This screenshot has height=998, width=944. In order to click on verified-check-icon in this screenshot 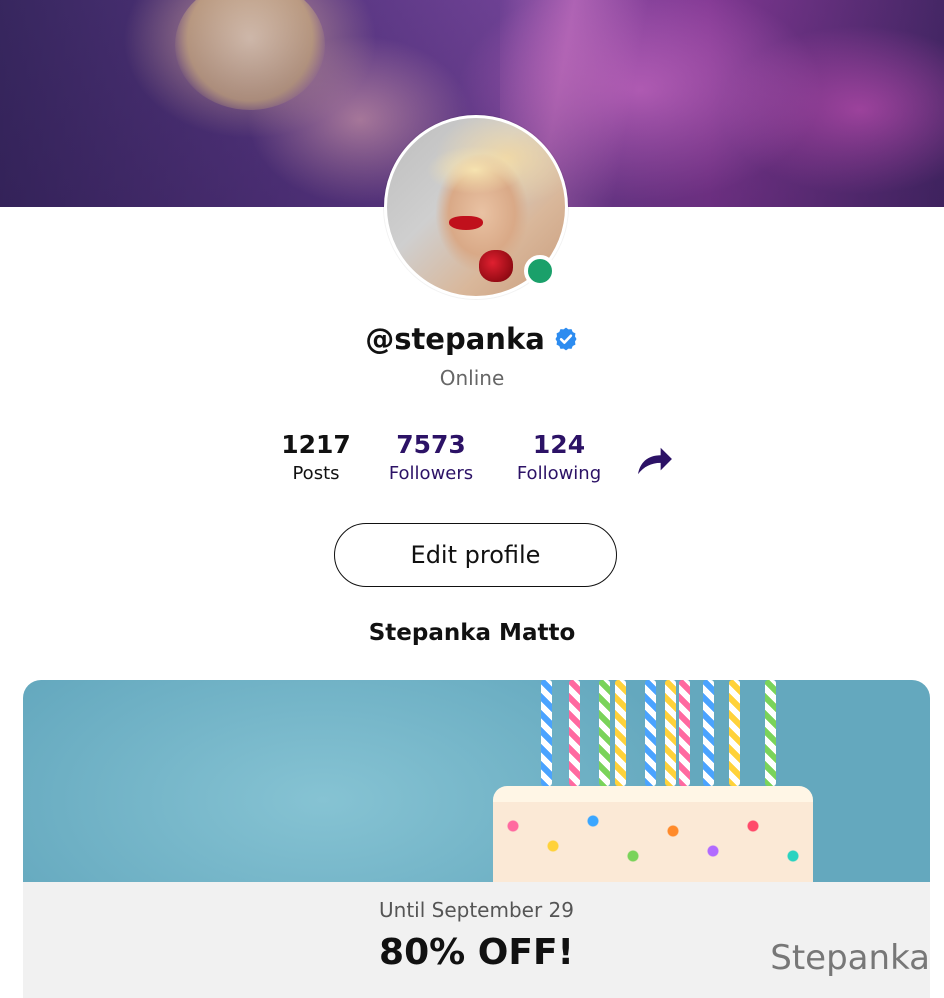, I will do `click(566, 339)`.